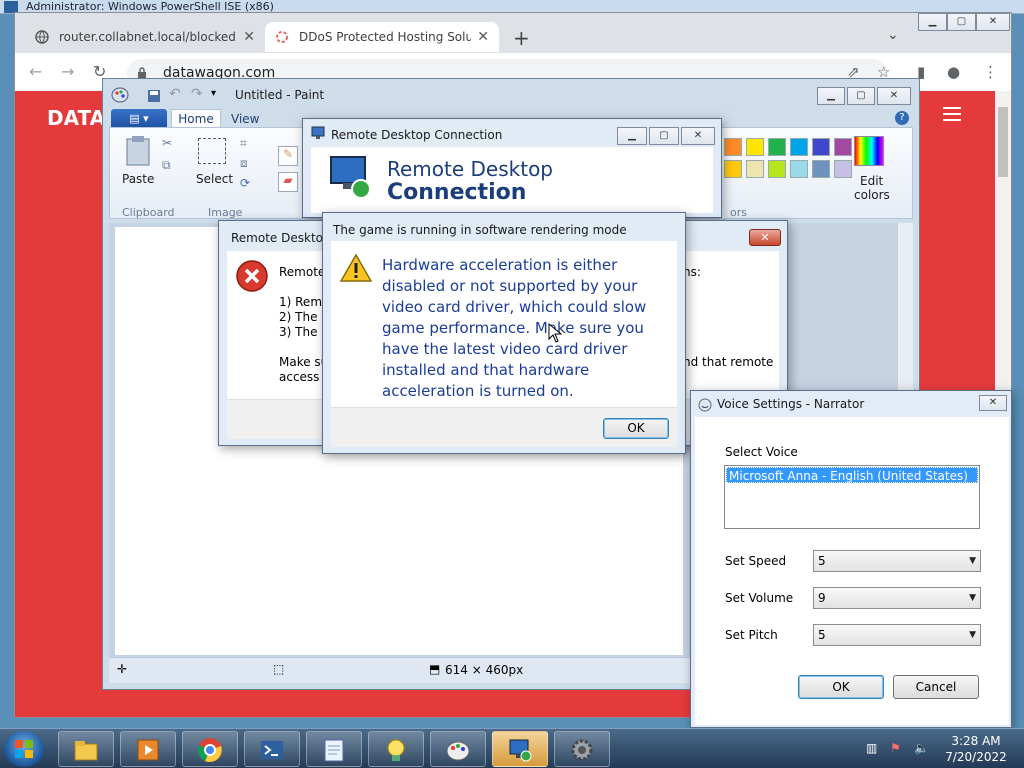  What do you see at coordinates (167, 143) in the screenshot?
I see `cut-icon: ✂` at bounding box center [167, 143].